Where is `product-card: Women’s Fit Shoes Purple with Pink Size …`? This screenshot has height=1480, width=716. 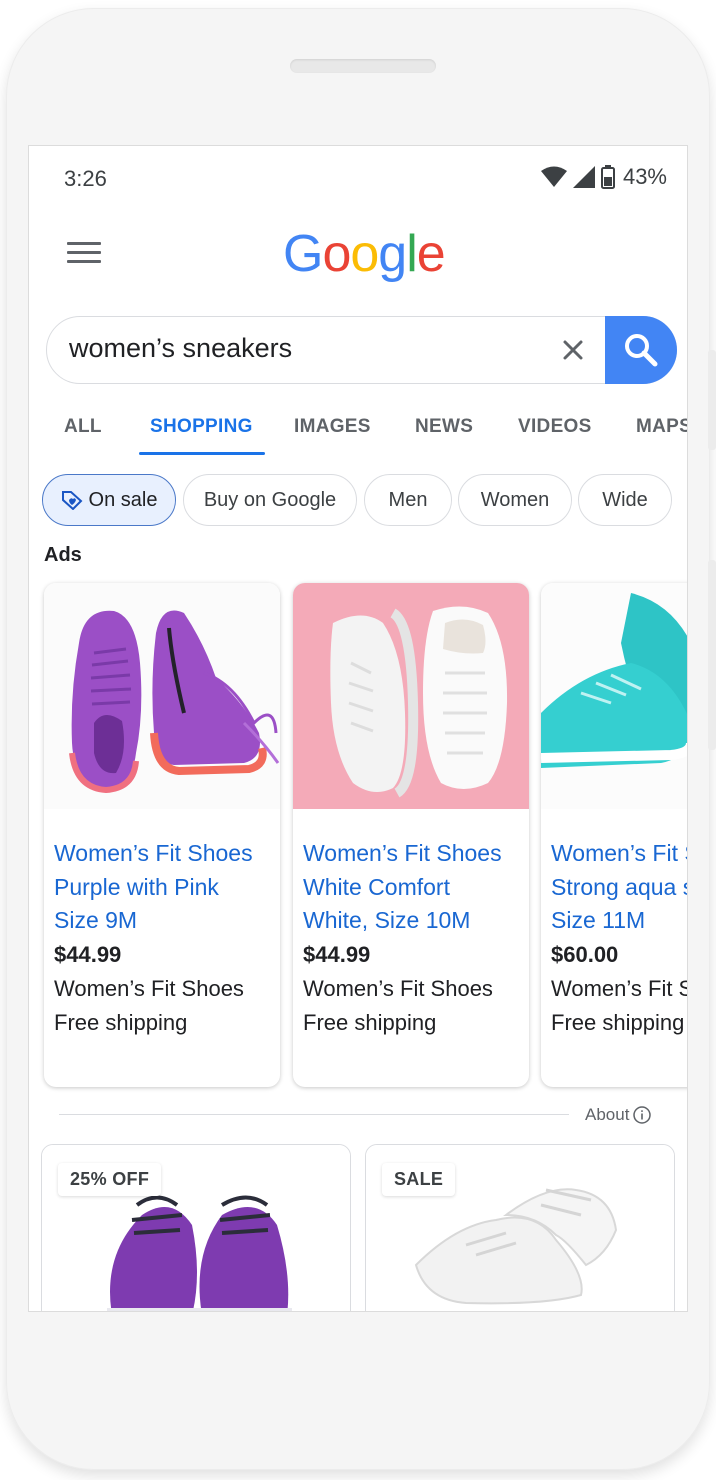 product-card: Women’s Fit Shoes Purple with Pink Size … is located at coordinates (162, 835).